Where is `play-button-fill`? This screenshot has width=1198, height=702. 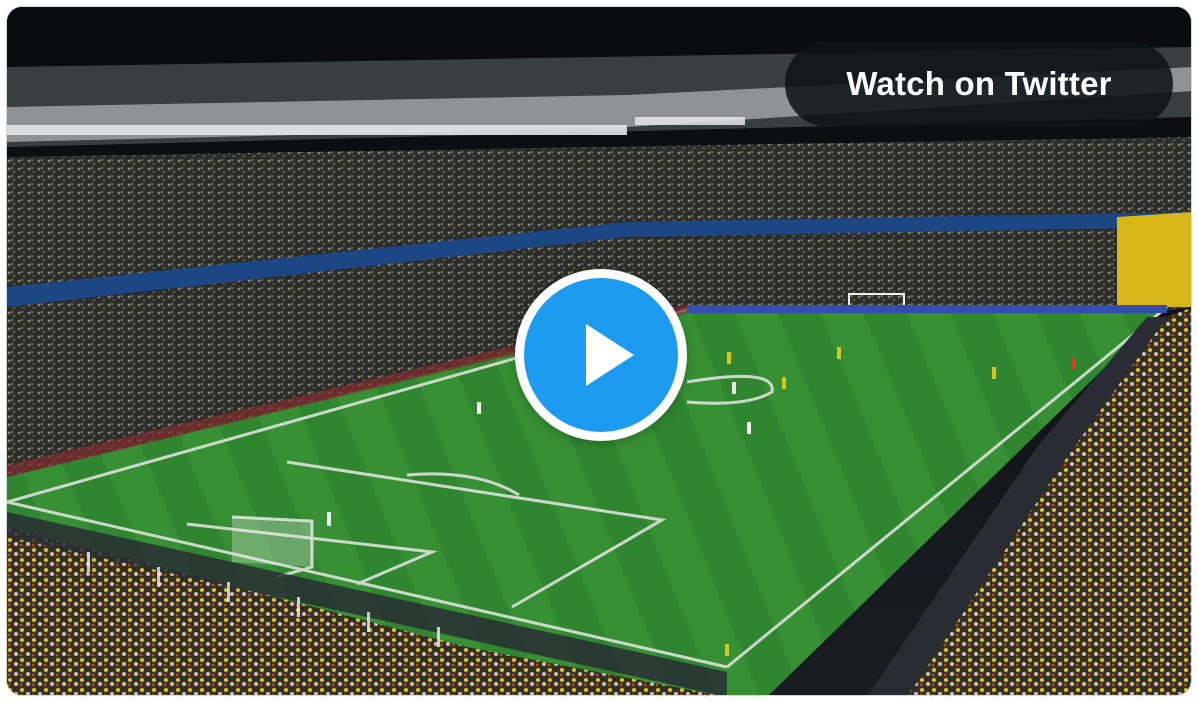
play-button-fill is located at coordinates (601, 355).